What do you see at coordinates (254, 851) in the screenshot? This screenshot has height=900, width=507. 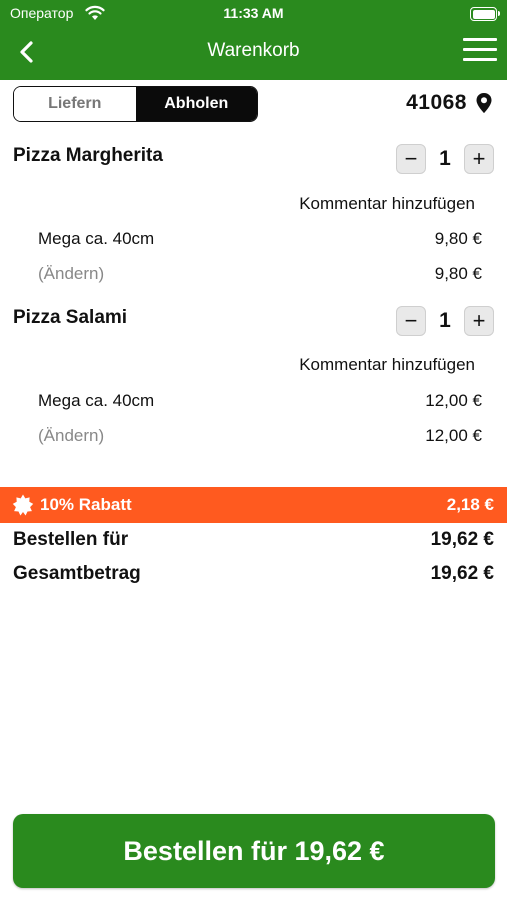 I see `place-order-button: Bestellen für 19,62 €` at bounding box center [254, 851].